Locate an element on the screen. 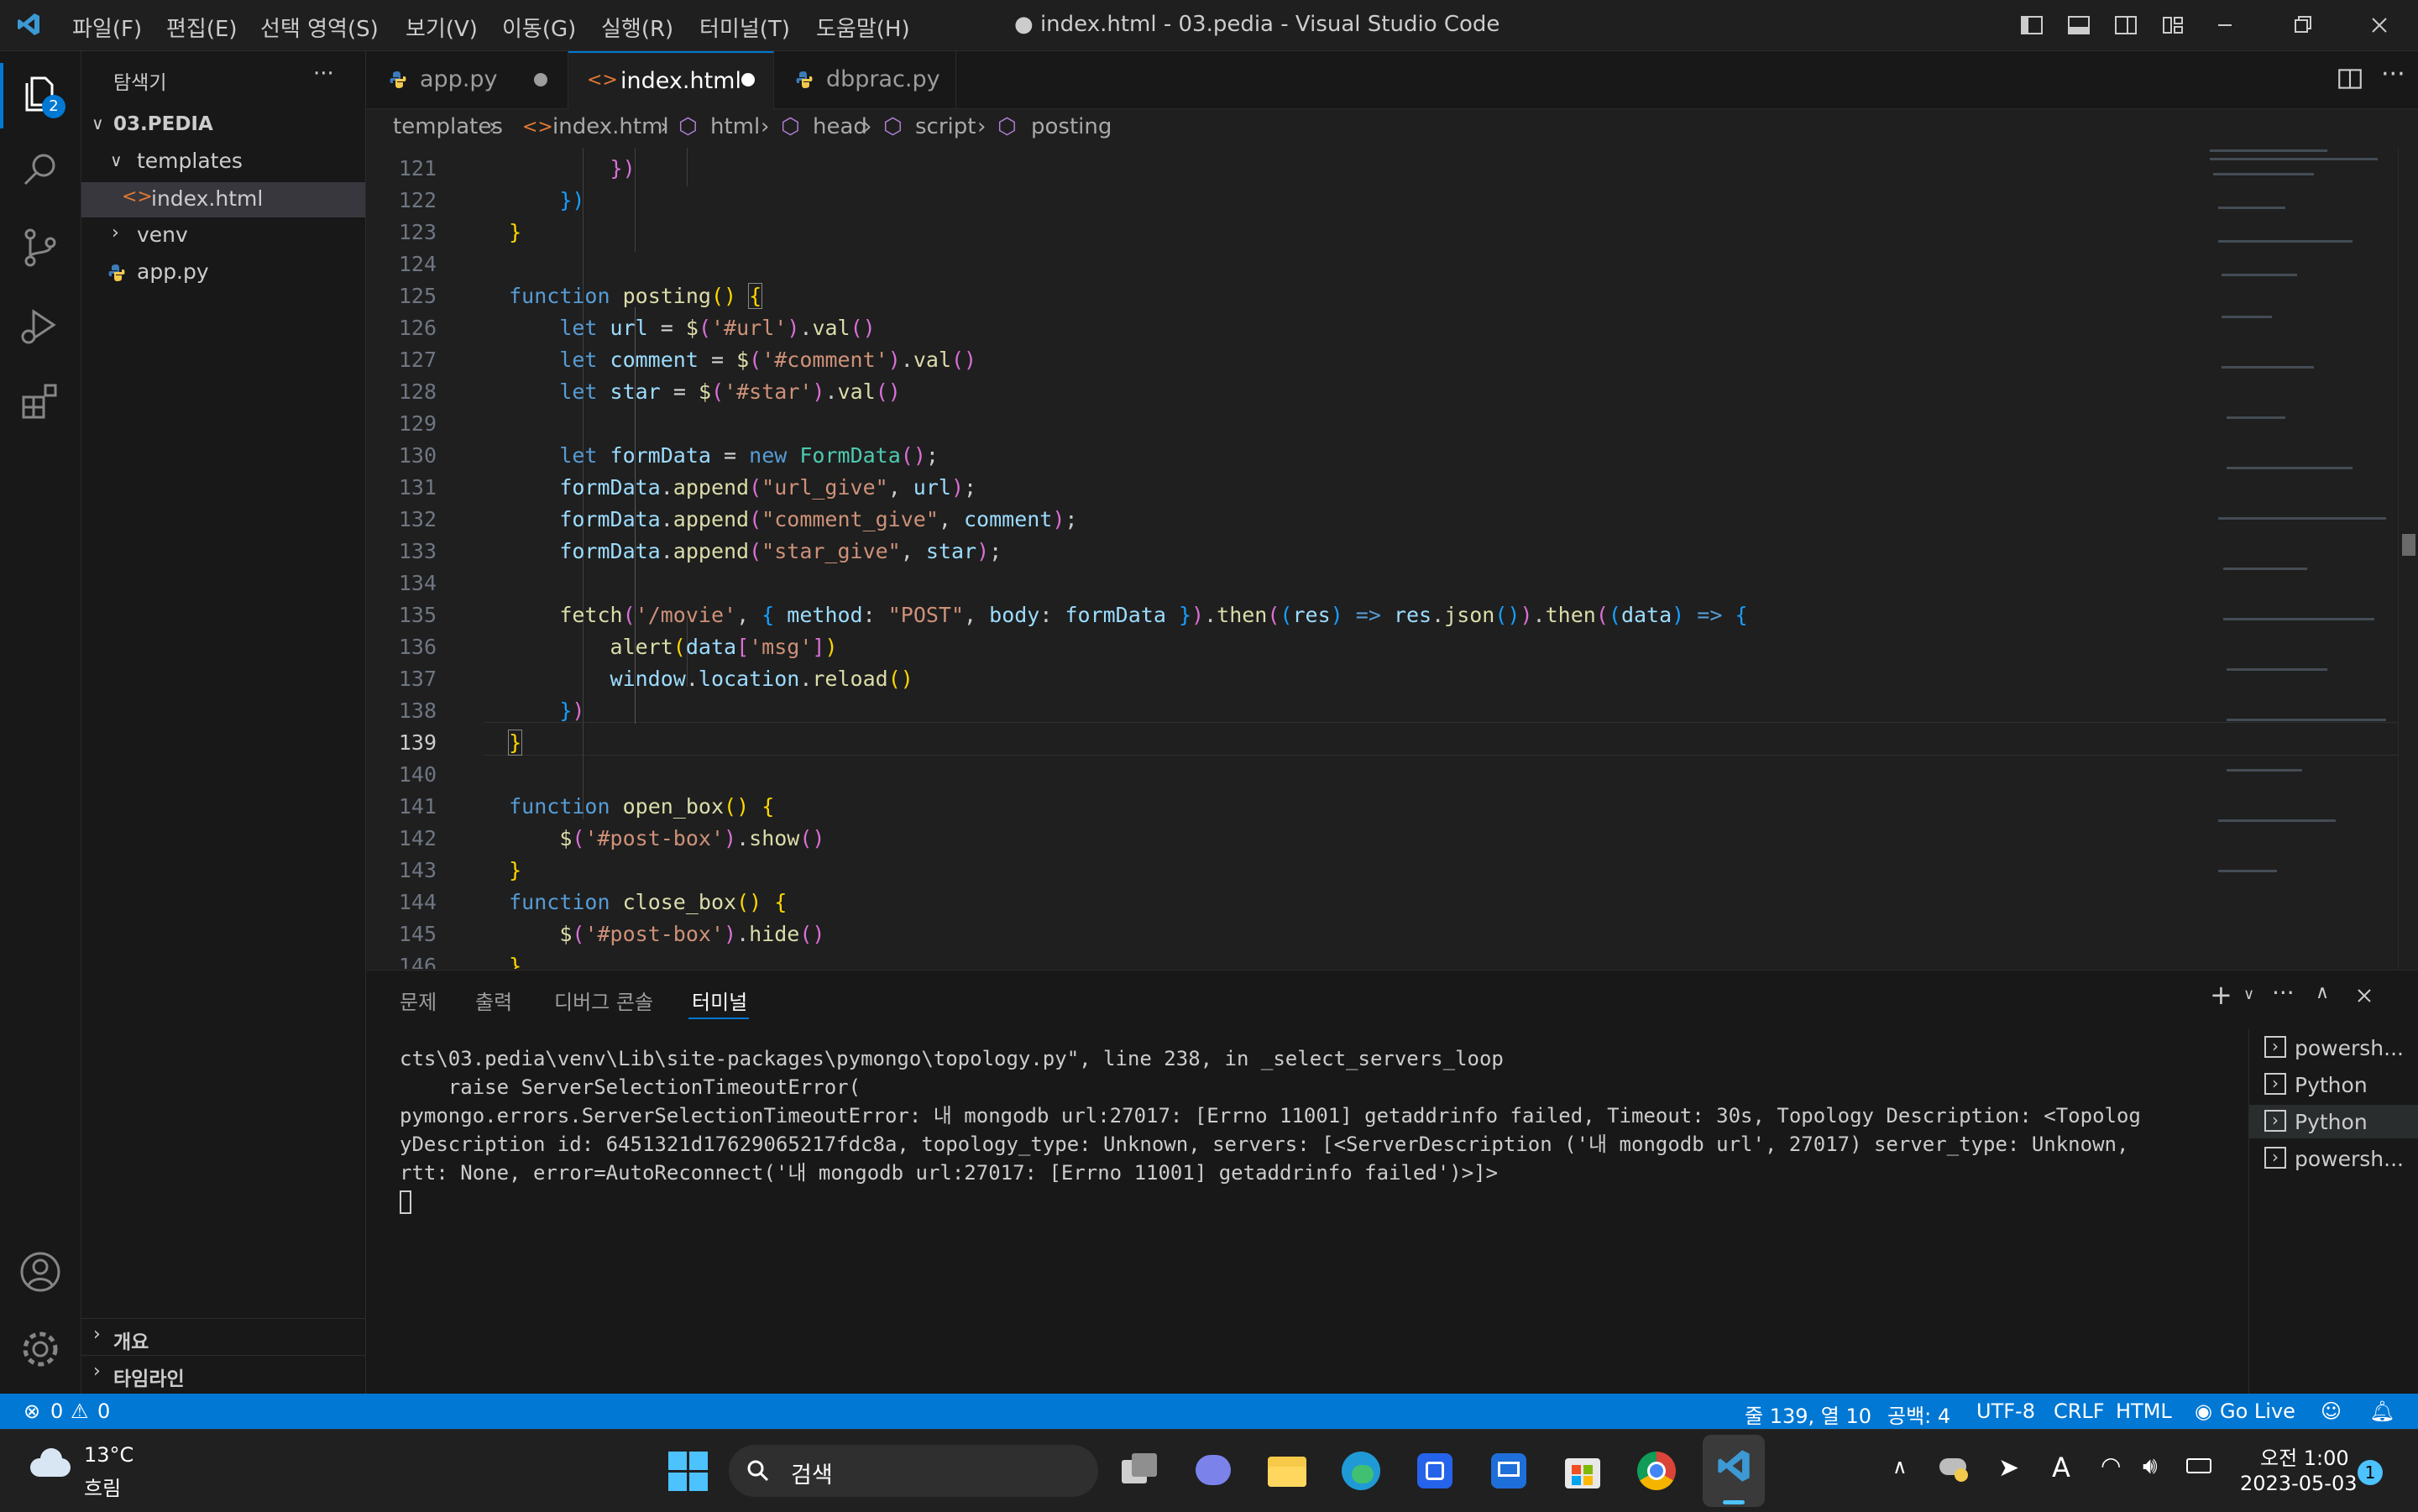  teams-chat-icon is located at coordinates (1213, 1471).